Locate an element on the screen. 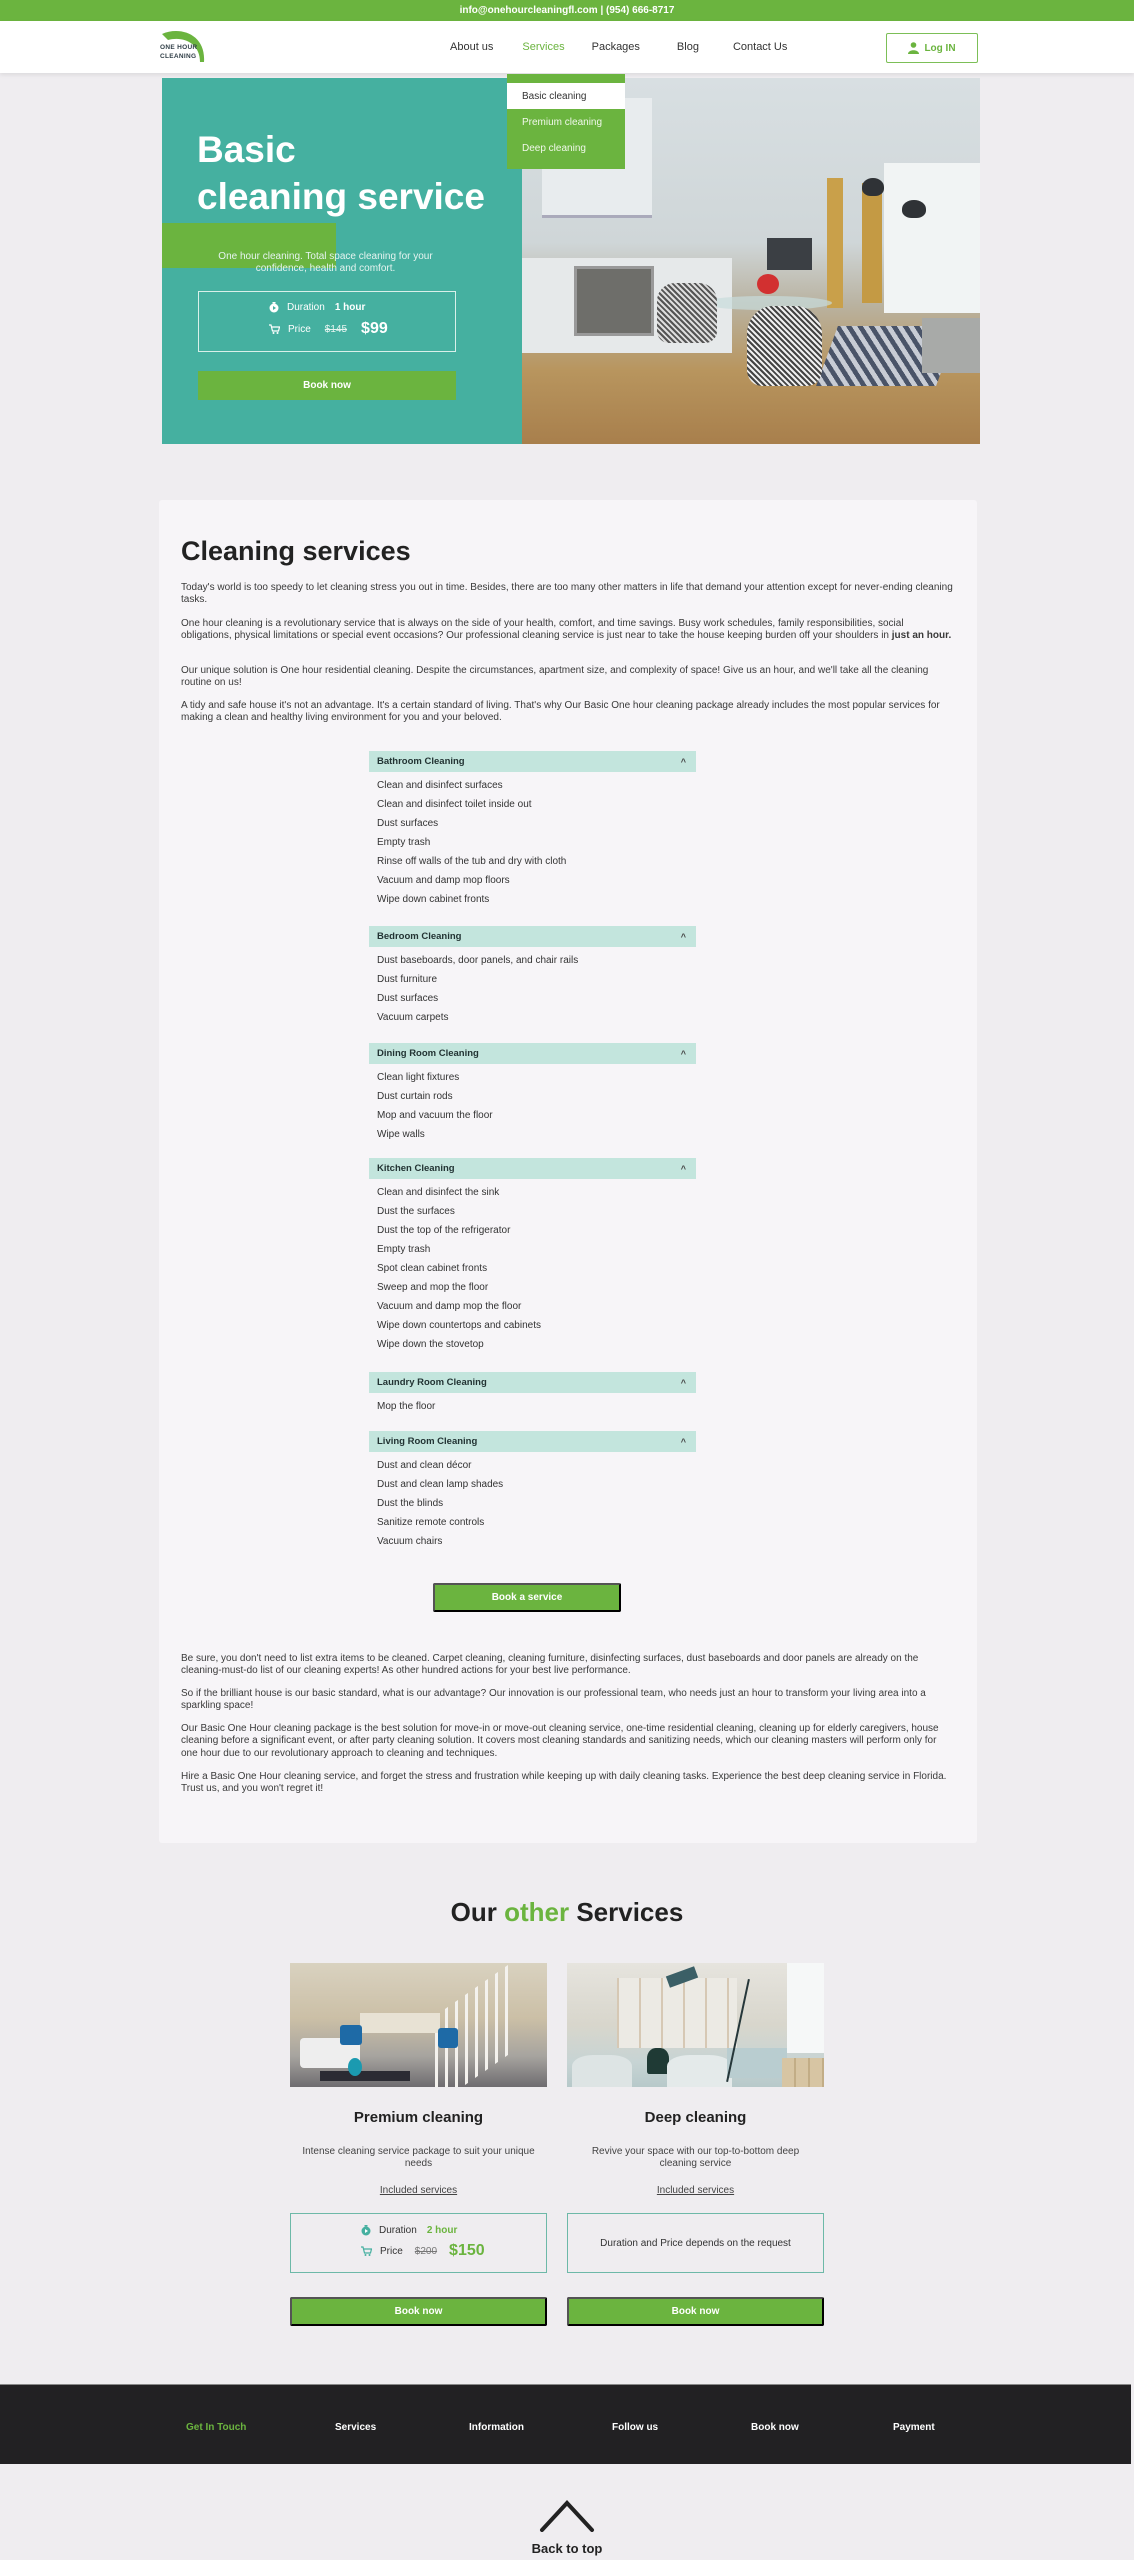  accordion-header: Bedroom Cleaning ^ is located at coordinates (532, 936).